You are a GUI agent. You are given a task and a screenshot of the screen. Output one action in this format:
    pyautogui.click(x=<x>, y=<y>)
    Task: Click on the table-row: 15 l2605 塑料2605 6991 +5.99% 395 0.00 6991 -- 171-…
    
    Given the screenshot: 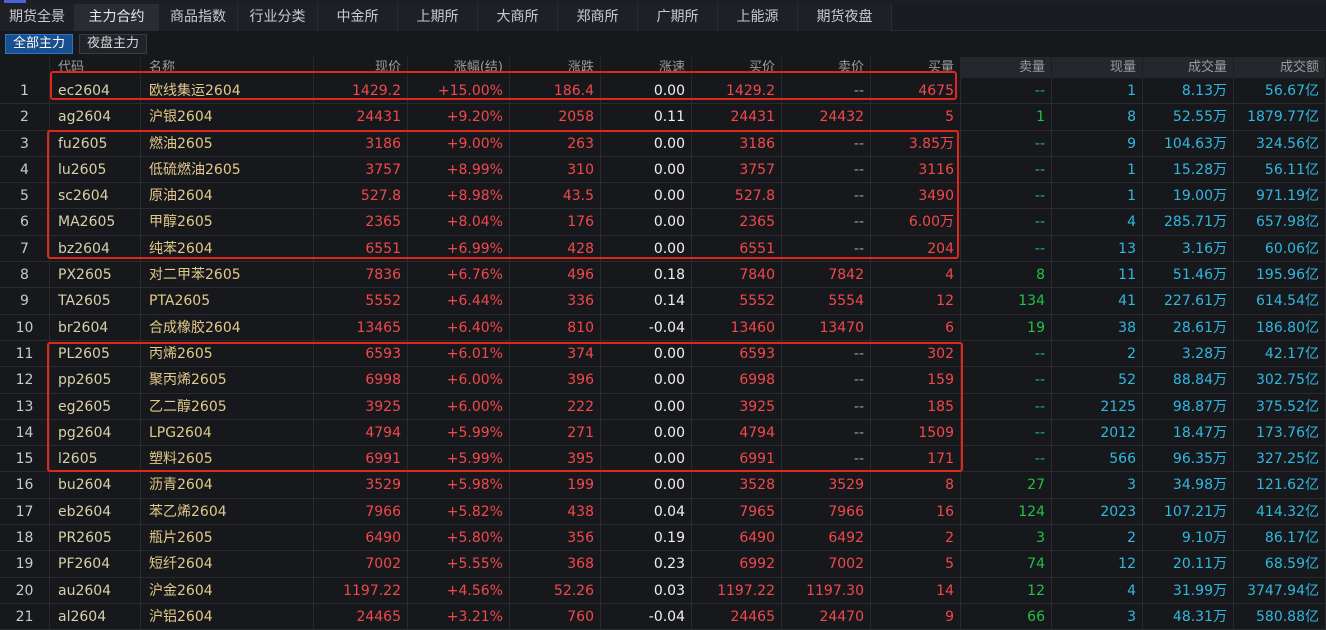 What is the action you would take?
    pyautogui.click(x=663, y=459)
    